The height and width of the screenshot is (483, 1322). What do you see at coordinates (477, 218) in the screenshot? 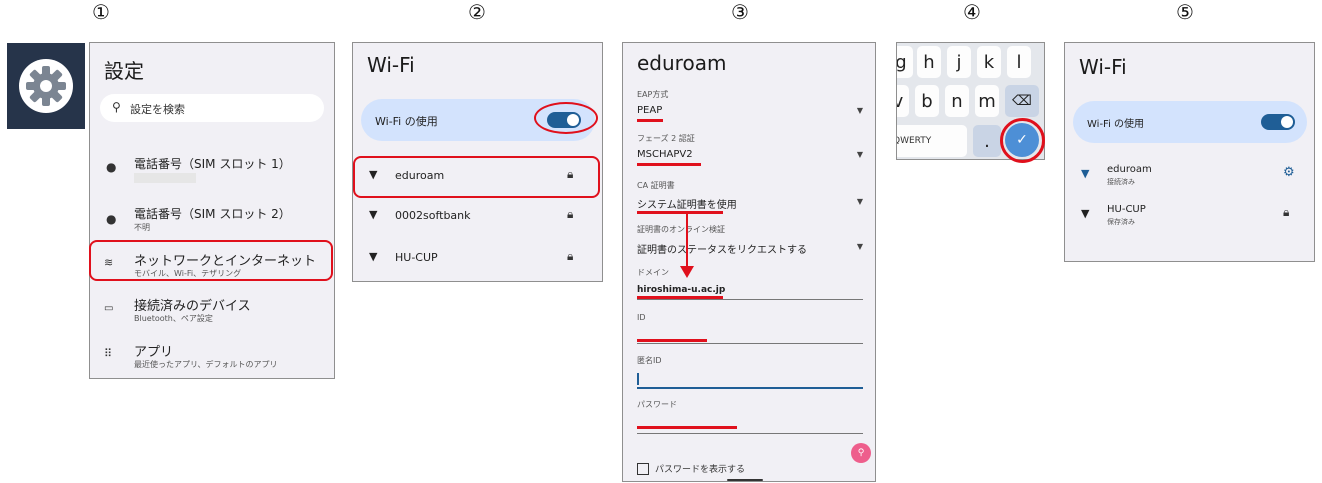
I see `network-item-softbank: ▼ 0002softbank 🔒︎` at bounding box center [477, 218].